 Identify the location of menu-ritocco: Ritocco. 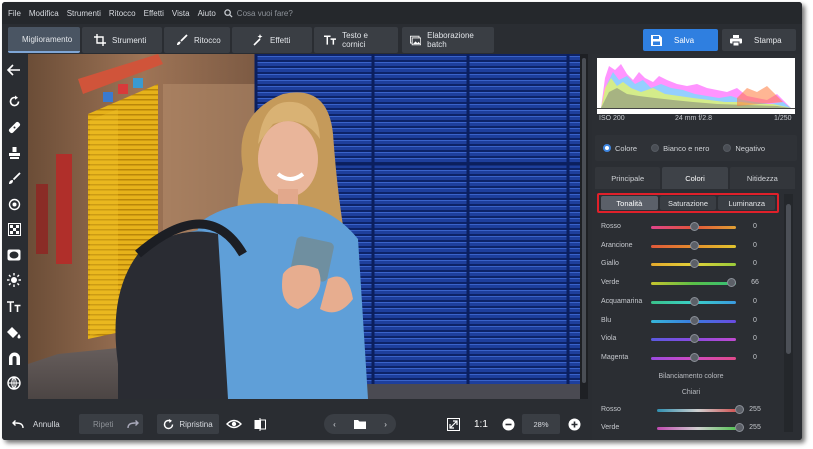
(122, 13).